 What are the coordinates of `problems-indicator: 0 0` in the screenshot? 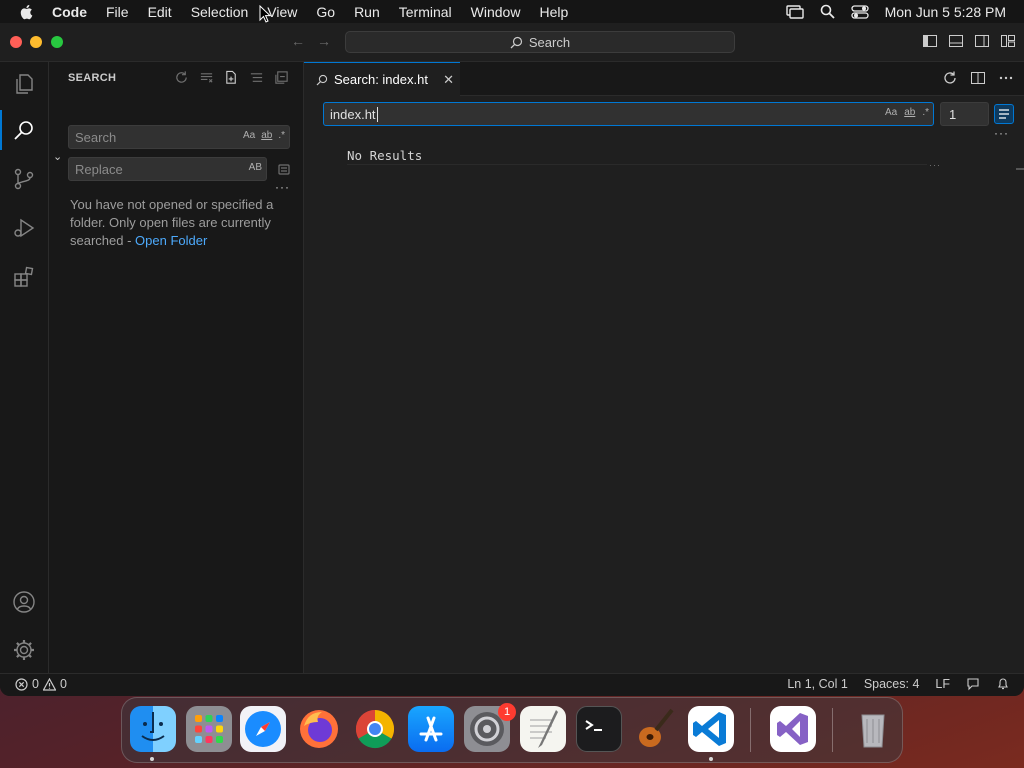 It's located at (41, 684).